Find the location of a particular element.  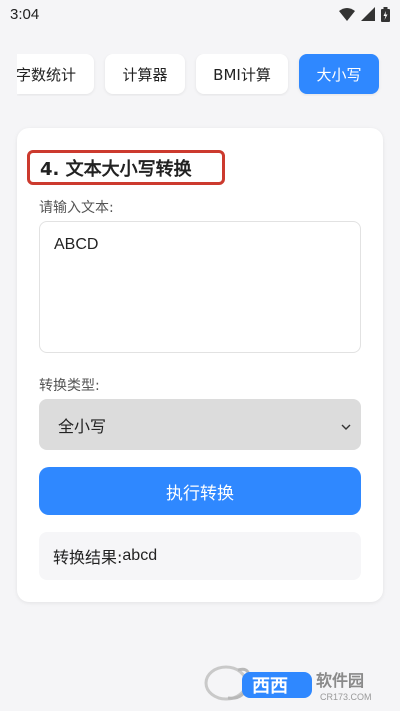

conversion-type-label: 转换类型: is located at coordinates (69, 386).